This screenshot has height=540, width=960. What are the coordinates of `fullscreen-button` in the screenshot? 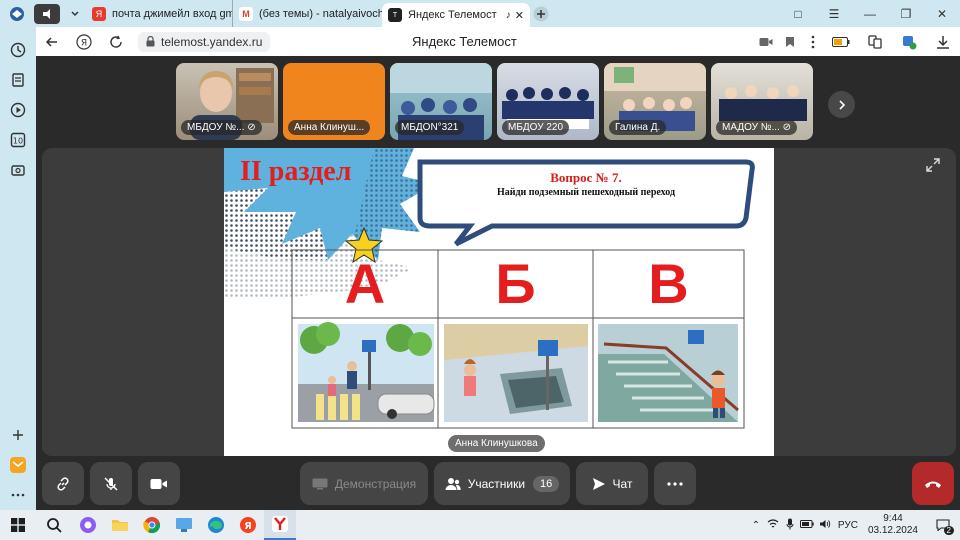 It's located at (933, 165).